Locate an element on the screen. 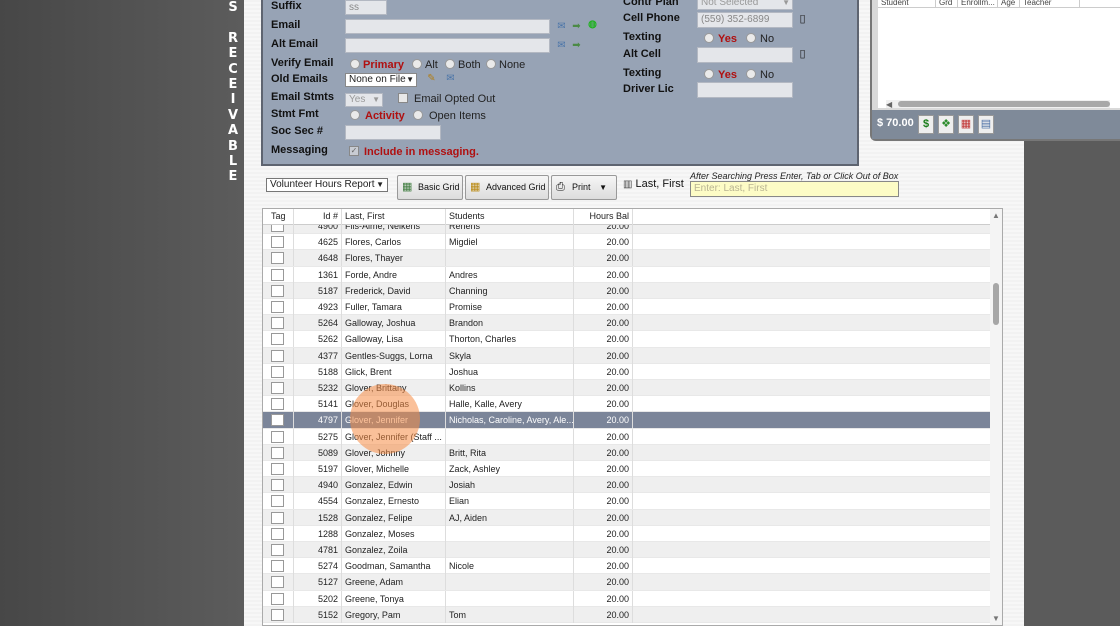  dollar-icon: $ is located at coordinates (926, 124).